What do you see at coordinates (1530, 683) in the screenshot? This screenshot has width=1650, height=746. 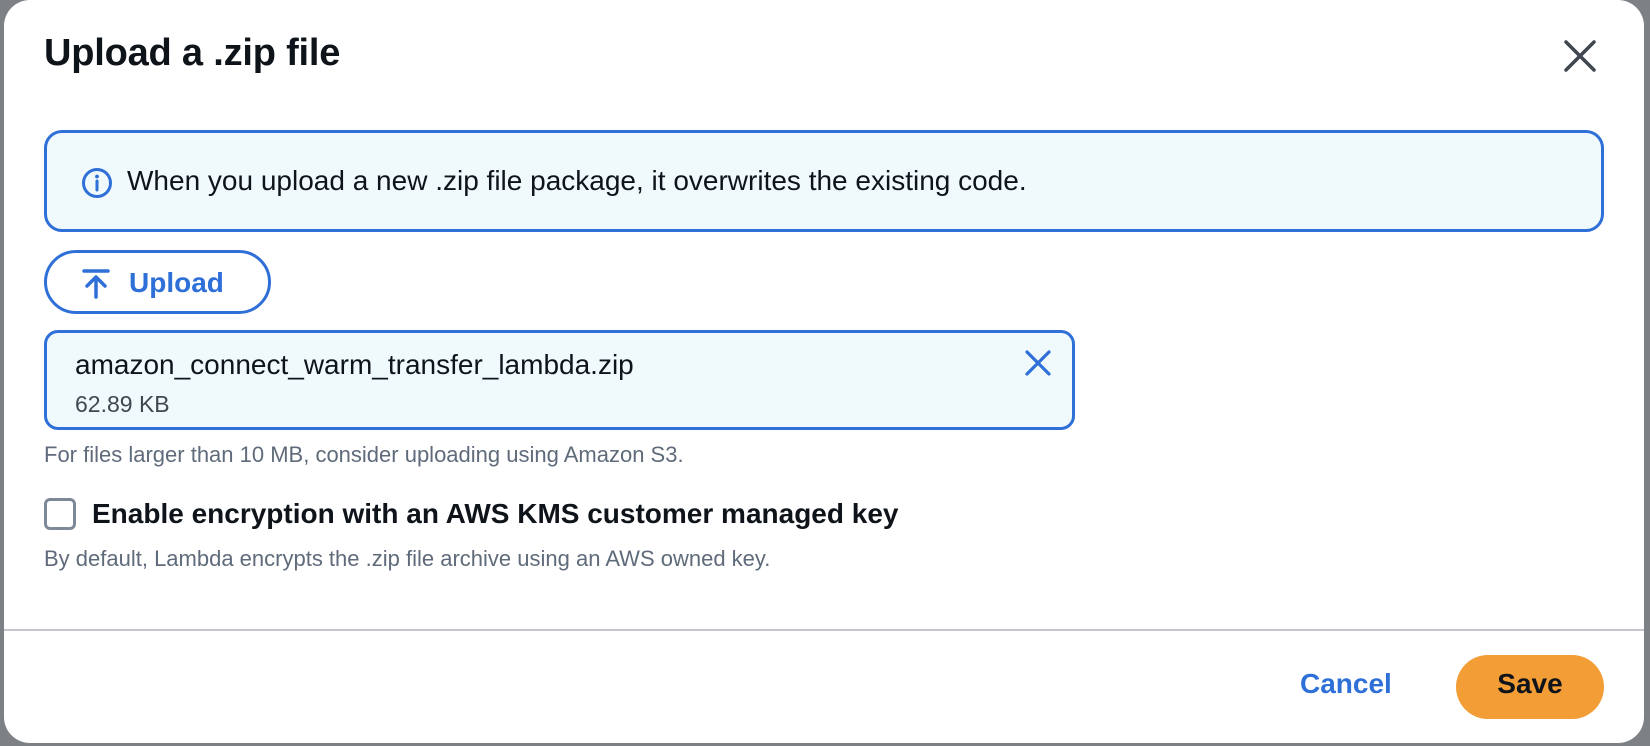 I see `save-button-label: Save` at bounding box center [1530, 683].